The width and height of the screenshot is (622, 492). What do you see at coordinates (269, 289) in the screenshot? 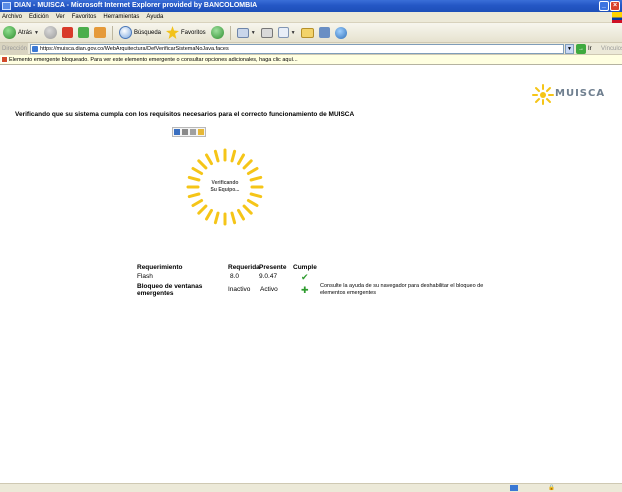
I see `req-present: Activo` at bounding box center [269, 289].